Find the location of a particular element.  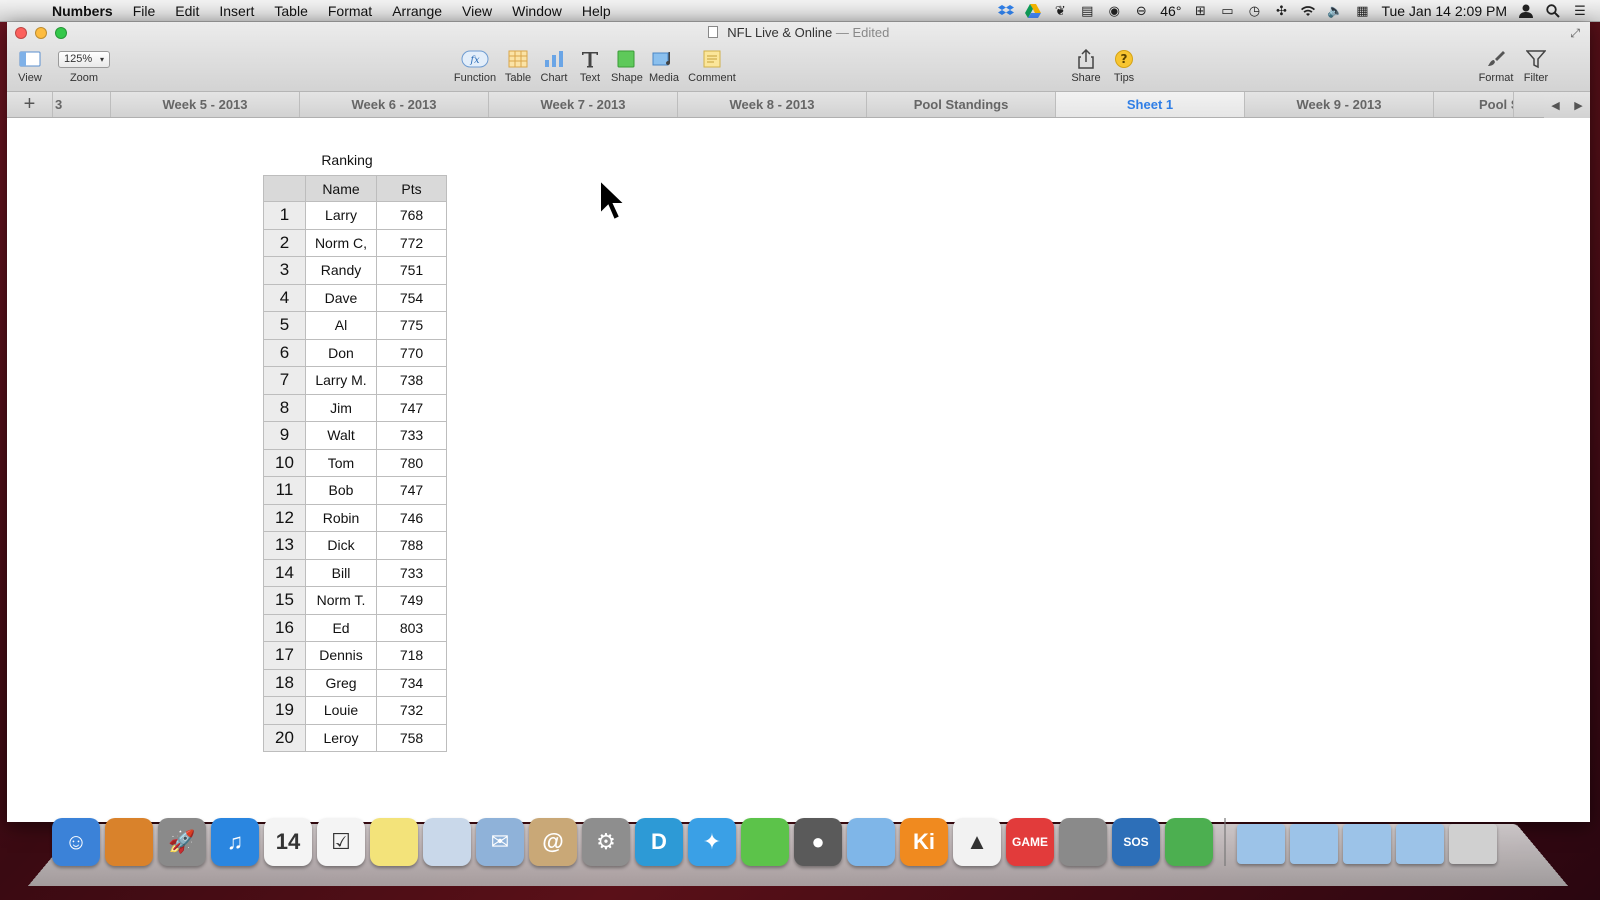

name-cell: Leroy is located at coordinates (341, 737).